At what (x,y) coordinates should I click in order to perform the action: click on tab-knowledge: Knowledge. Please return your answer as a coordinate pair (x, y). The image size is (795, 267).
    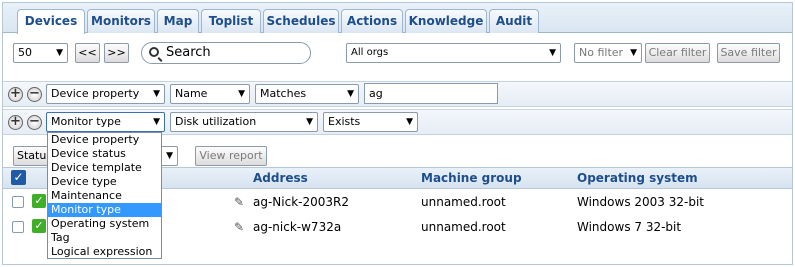
    Looking at the image, I should click on (446, 21).